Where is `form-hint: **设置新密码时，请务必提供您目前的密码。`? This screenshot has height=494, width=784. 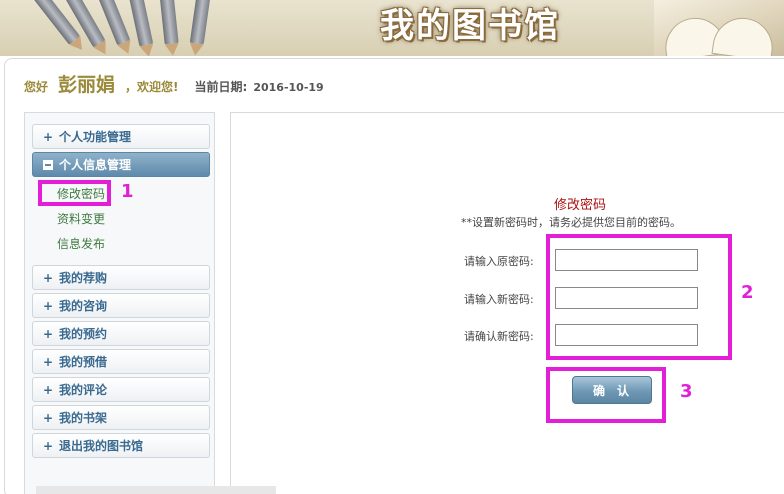
form-hint: **设置新密码时，请务必提供您目前的密码。 is located at coordinates (571, 222).